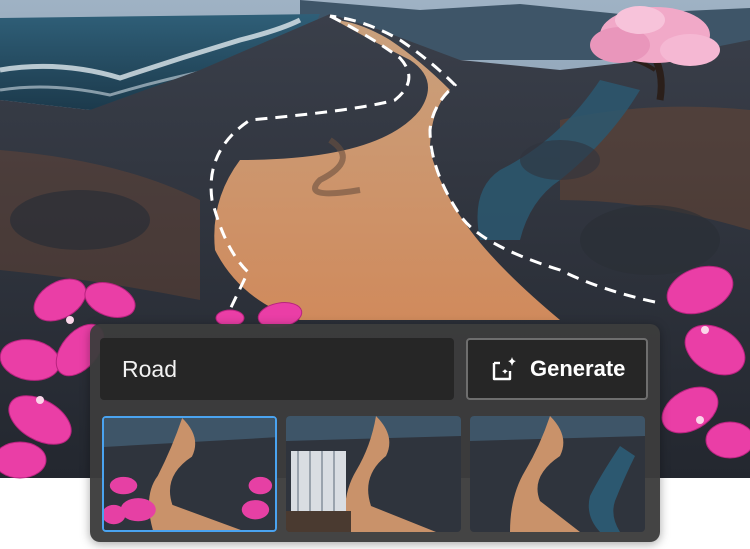  Describe the element at coordinates (277, 369) in the screenshot. I see `prompt-input: Road` at that location.